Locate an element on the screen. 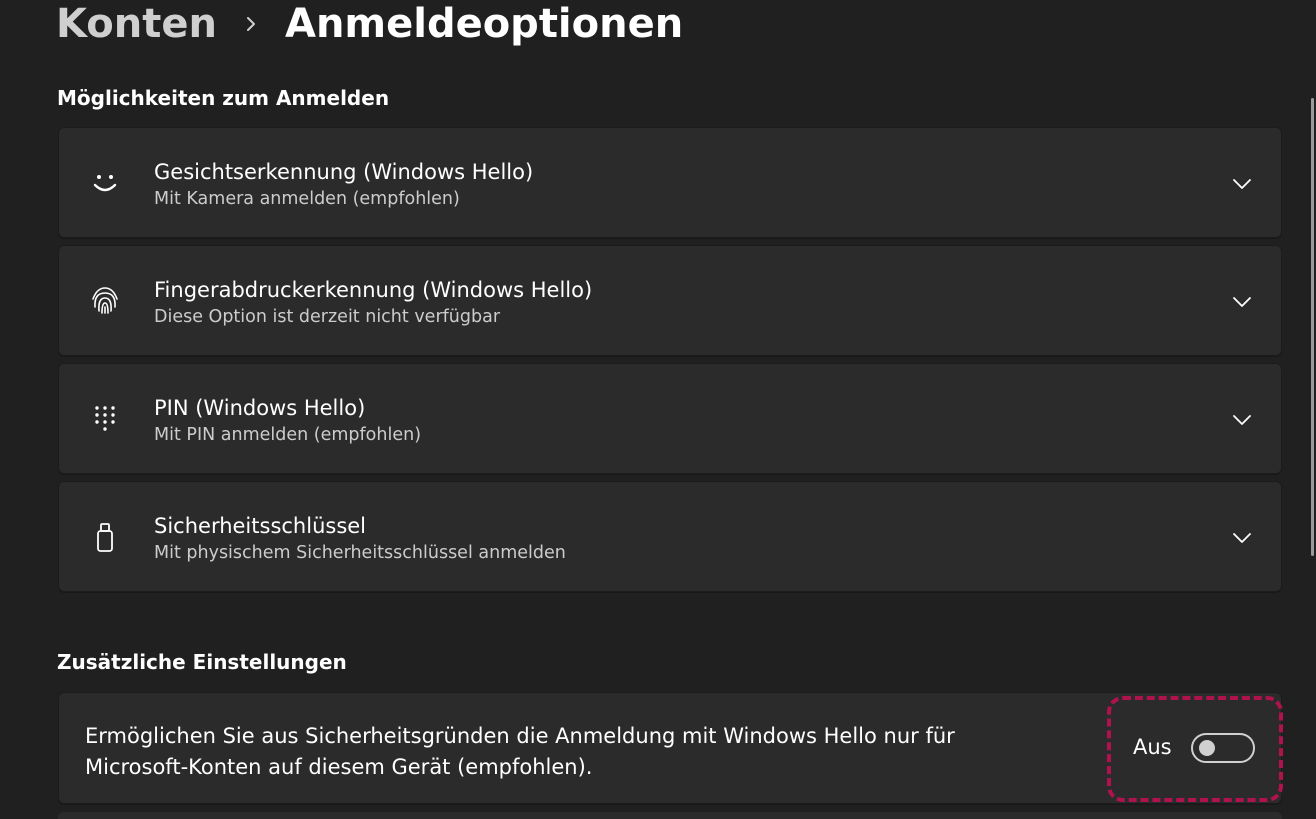 This screenshot has height=819, width=1316. security-key-icon is located at coordinates (105, 537).